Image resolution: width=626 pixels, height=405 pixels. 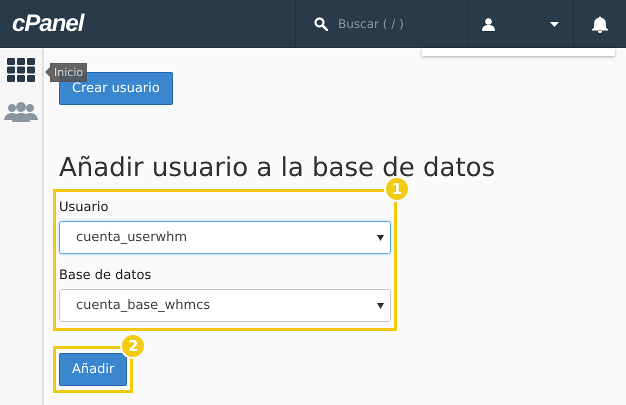 What do you see at coordinates (225, 305) in the screenshot?
I see `select-field: cuenta_base_whmcs` at bounding box center [225, 305].